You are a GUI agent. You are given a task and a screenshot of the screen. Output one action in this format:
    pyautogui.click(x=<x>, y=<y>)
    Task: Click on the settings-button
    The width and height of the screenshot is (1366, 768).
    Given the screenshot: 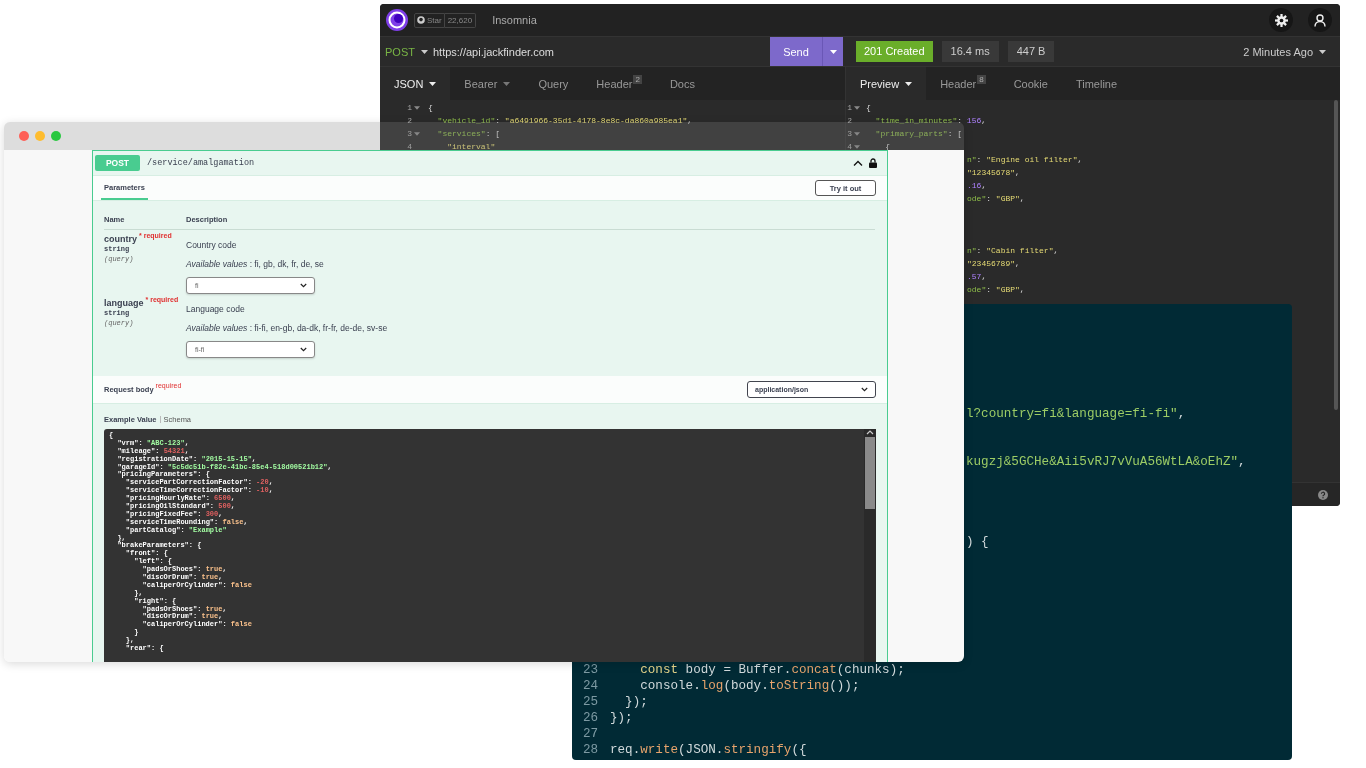 What is the action you would take?
    pyautogui.click(x=1281, y=20)
    